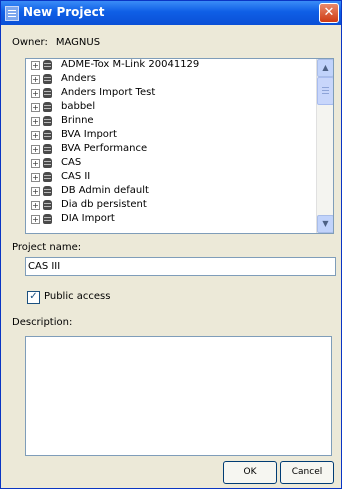  Describe the element at coordinates (88, 218) in the screenshot. I see `tree-item-label: DIA Import` at that location.